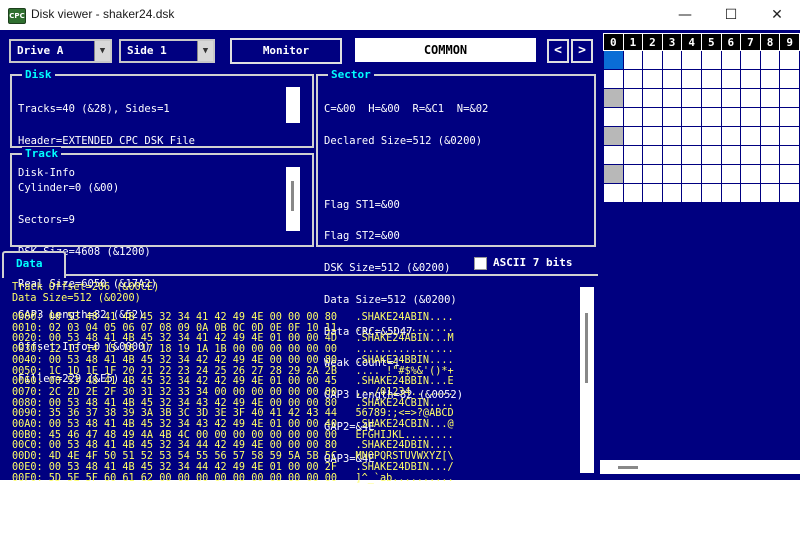 The width and height of the screenshot is (800, 550). Describe the element at coordinates (34, 264) in the screenshot. I see `tab-data: Data` at that location.